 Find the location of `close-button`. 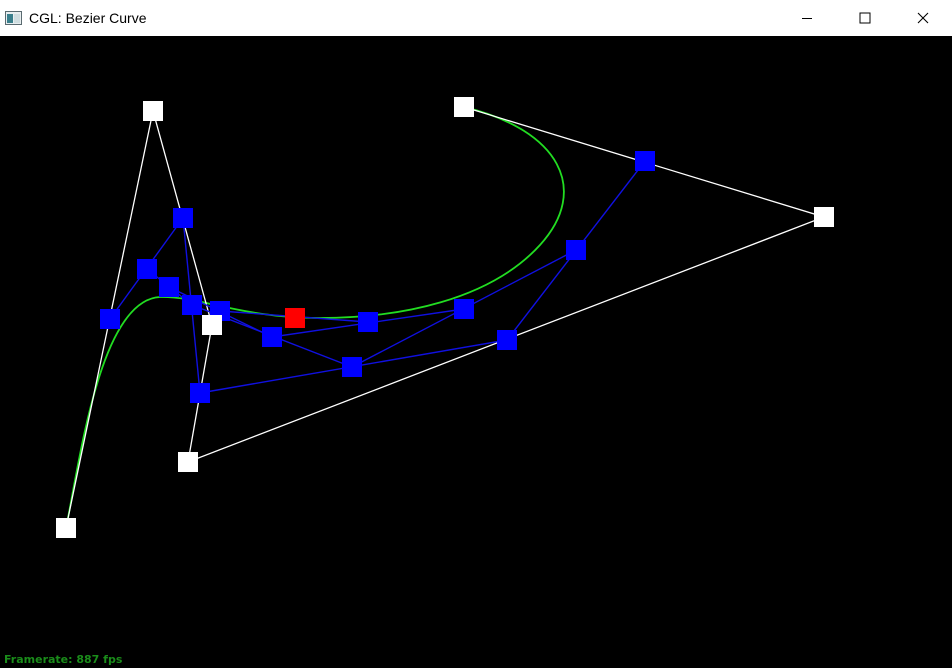

close-button is located at coordinates (923, 18).